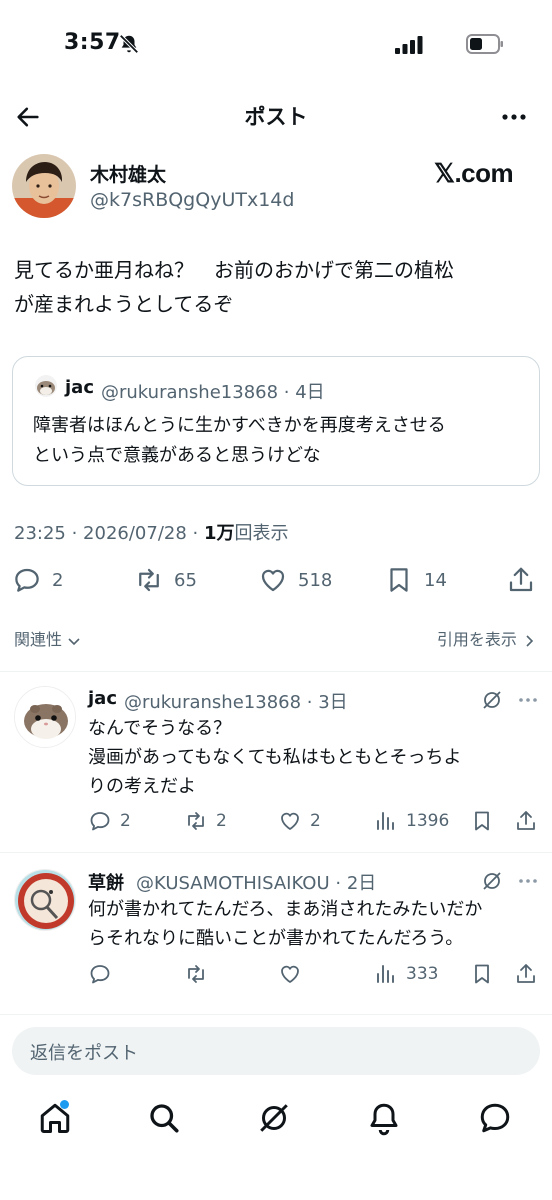 This screenshot has width=552, height=1200. I want to click on reply-author-name: jac, so click(102, 698).